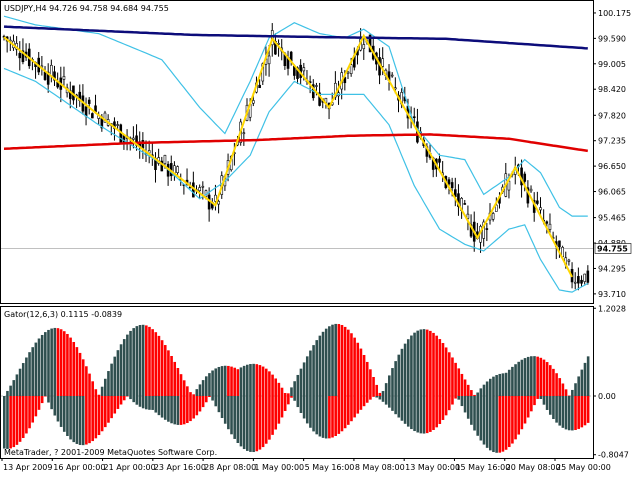 The height and width of the screenshot is (478, 632). What do you see at coordinates (533, 467) in the screenshot?
I see `x-tick-label: 20 May 08:00` at bounding box center [533, 467].